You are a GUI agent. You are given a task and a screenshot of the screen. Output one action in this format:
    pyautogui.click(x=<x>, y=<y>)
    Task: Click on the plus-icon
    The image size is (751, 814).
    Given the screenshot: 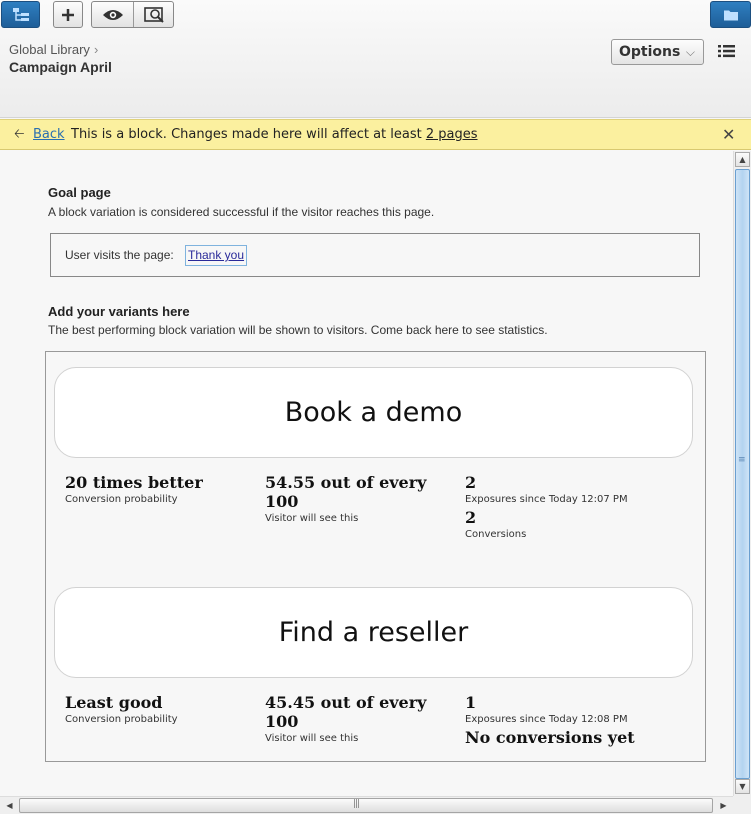 What is the action you would take?
    pyautogui.click(x=68, y=14)
    